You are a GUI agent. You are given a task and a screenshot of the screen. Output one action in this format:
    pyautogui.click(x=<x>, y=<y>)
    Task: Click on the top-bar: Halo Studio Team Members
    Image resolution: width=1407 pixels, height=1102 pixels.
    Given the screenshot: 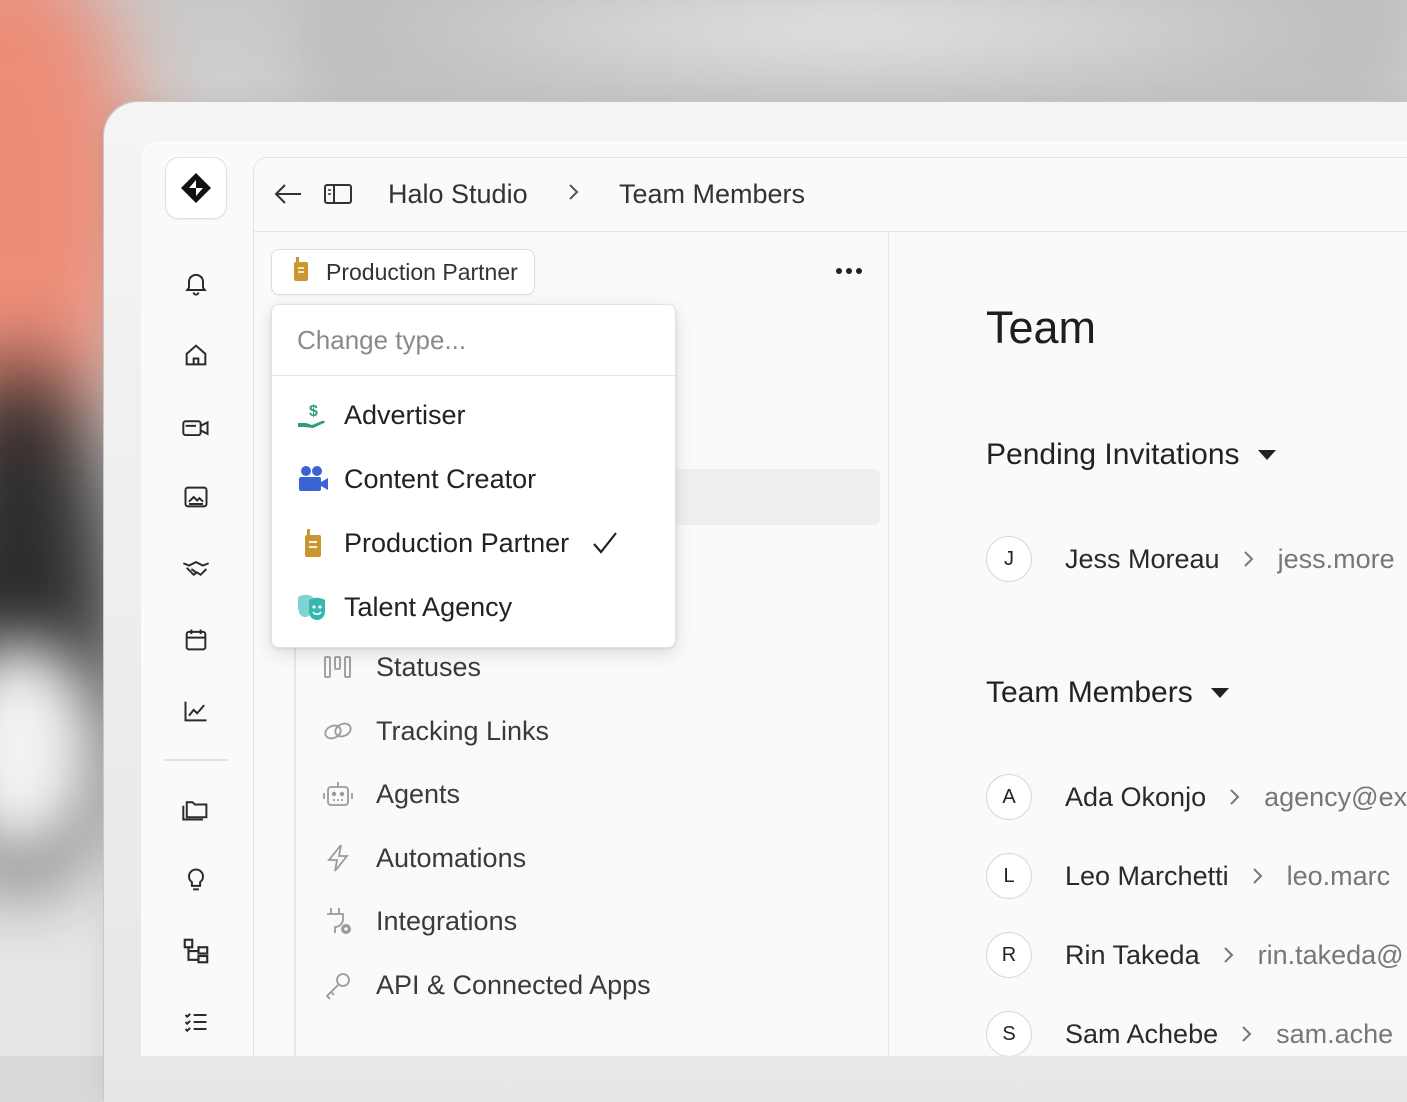 What is the action you would take?
    pyautogui.click(x=830, y=195)
    